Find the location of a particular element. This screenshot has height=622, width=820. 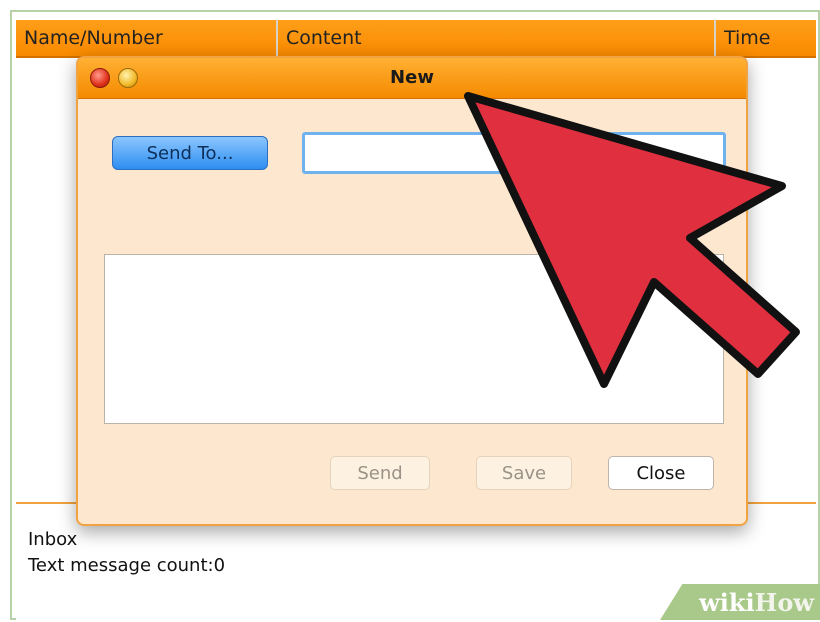

send-button: Send is located at coordinates (380, 473).